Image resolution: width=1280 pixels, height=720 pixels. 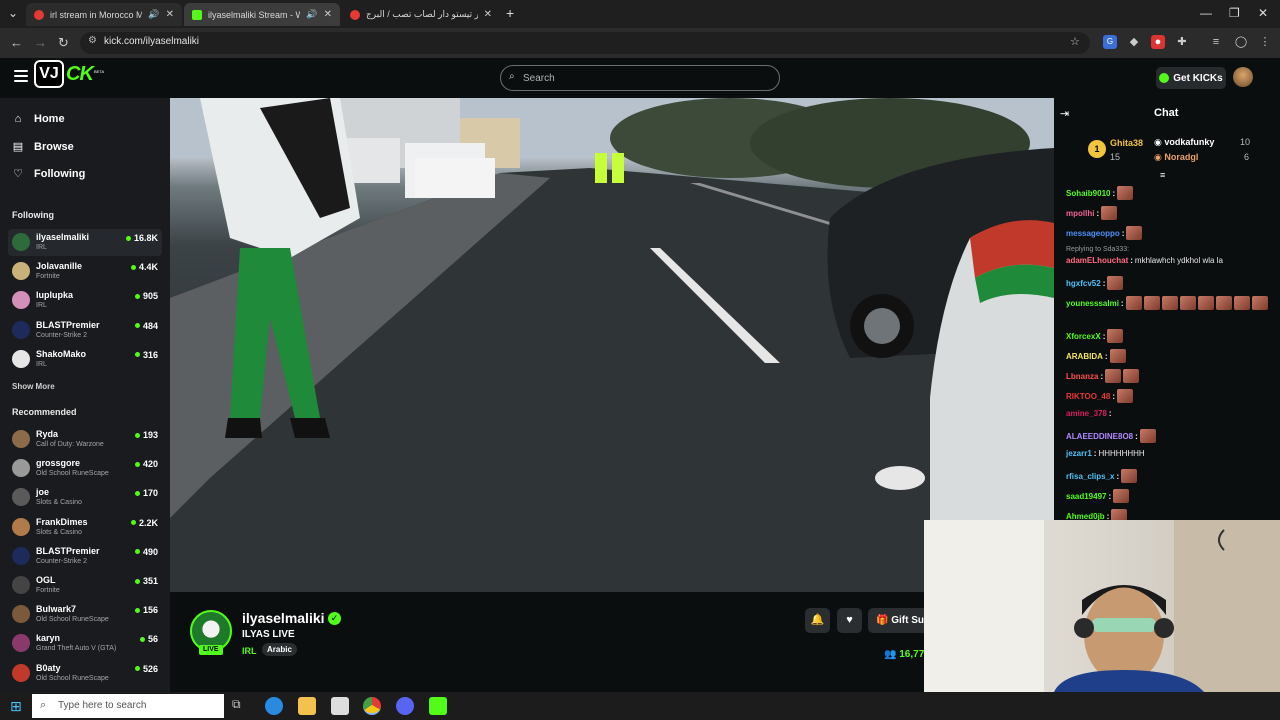 I want to click on file-explorer-icon, so click(x=307, y=706).